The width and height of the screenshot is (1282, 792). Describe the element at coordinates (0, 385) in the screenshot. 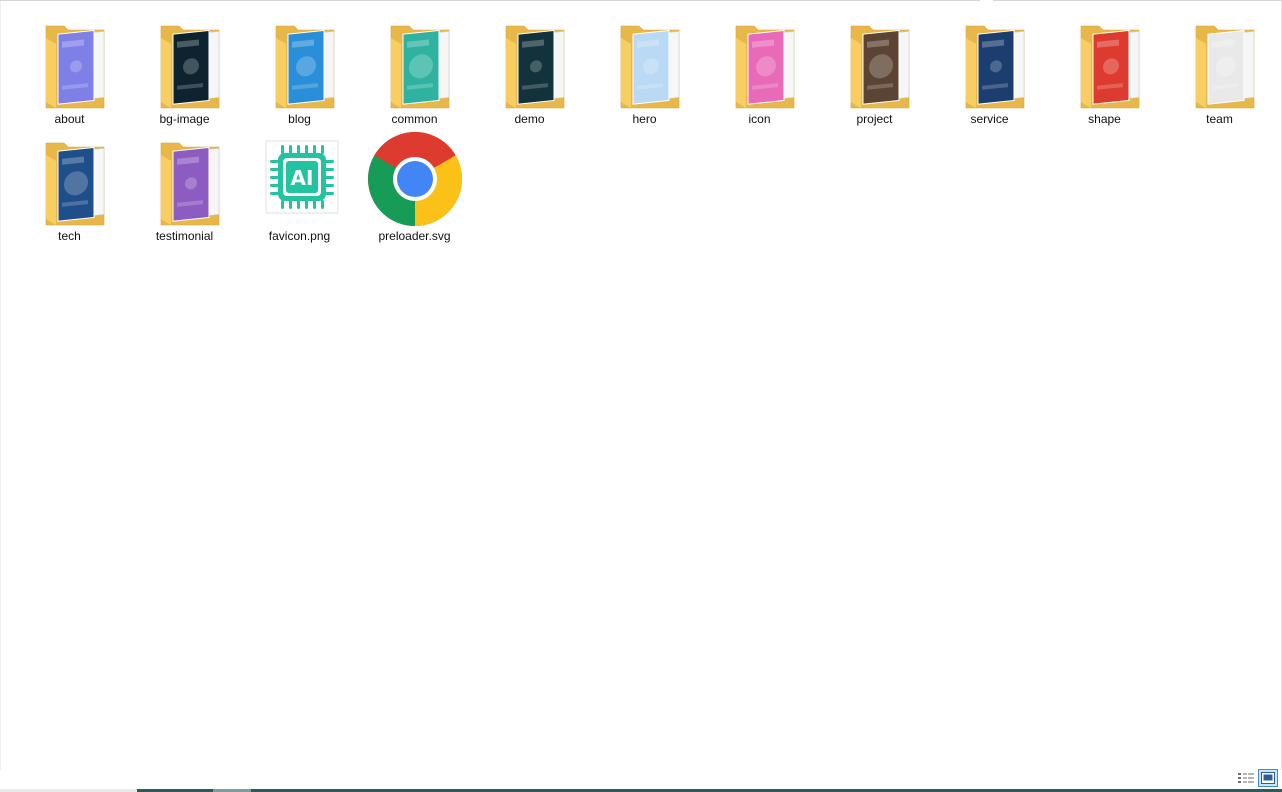

I see `window-left-edge` at that location.